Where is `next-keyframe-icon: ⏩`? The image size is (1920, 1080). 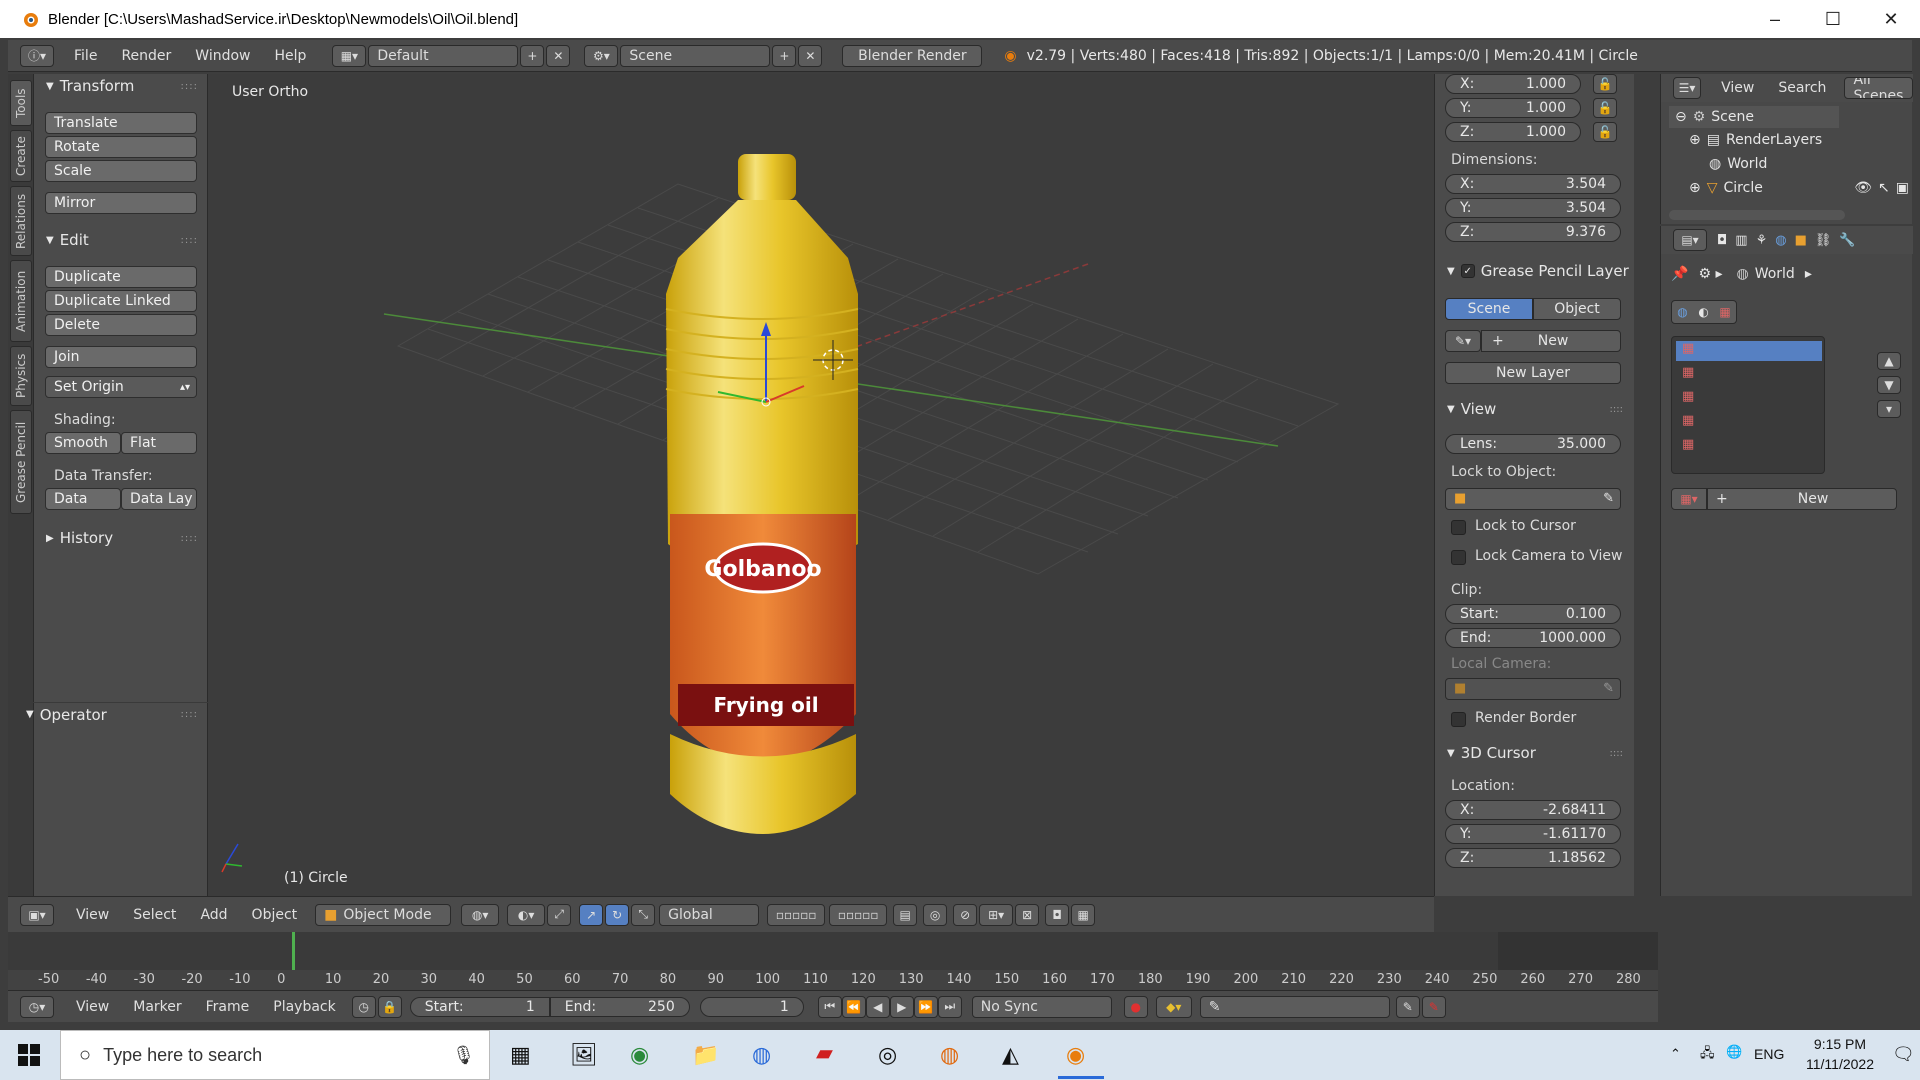
next-keyframe-icon: ⏩ is located at coordinates (925, 1006).